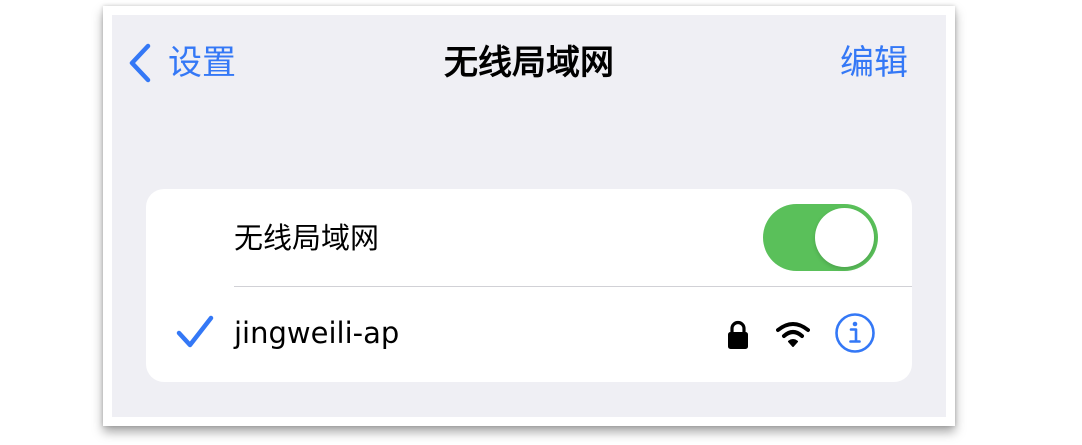 The image size is (1082, 445). I want to click on info-icon, so click(855, 333).